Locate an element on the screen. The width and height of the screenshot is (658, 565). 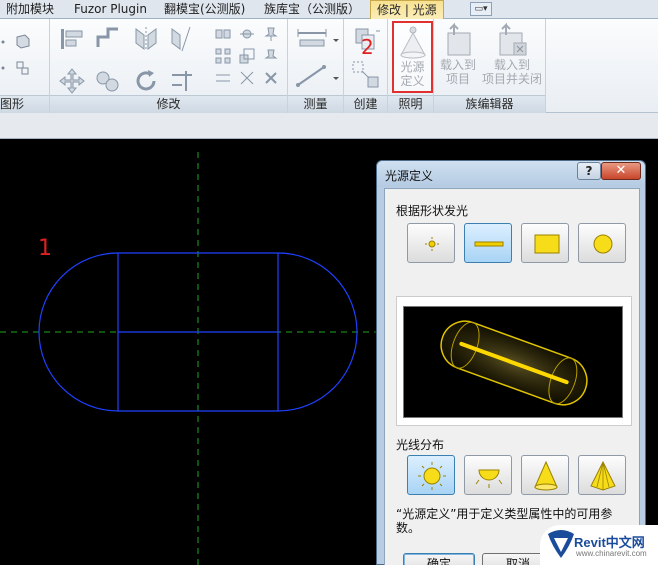
load-into-project-close-label-1: 载入到 is located at coordinates (511, 65).